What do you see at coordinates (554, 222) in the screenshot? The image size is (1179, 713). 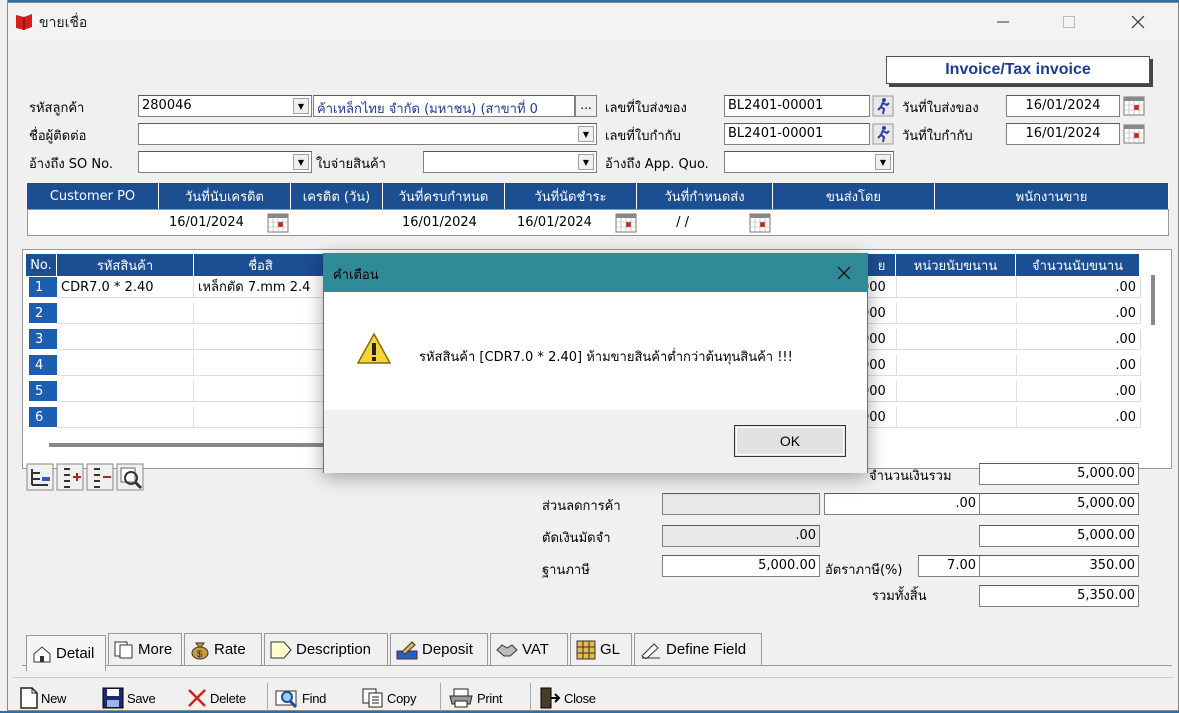 I see `pay-date-value: 16/01/2024` at bounding box center [554, 222].